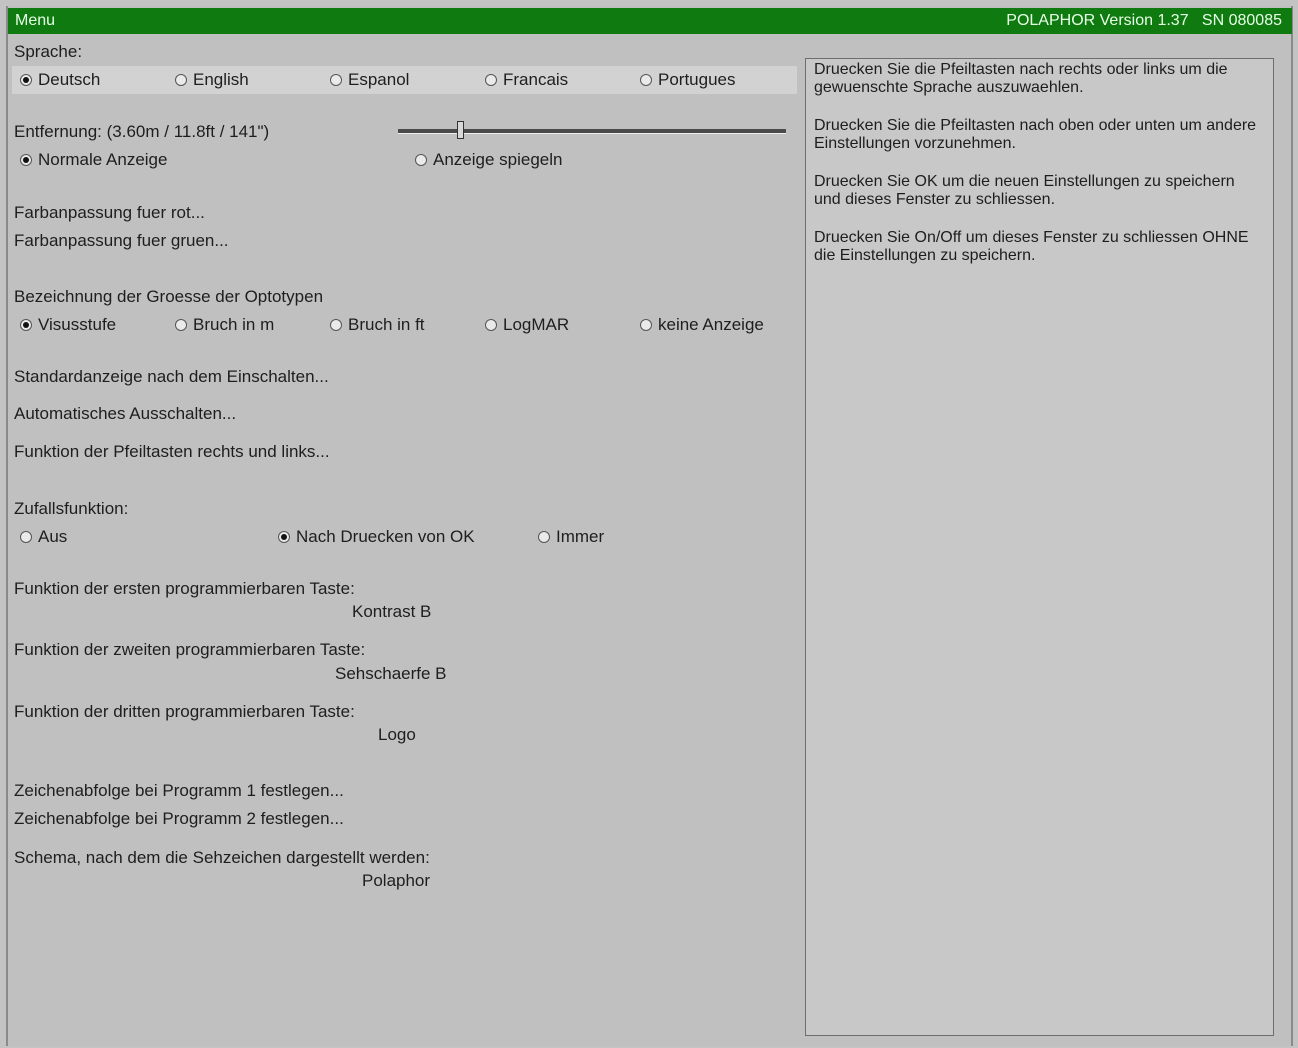 This screenshot has height=1048, width=1298. I want to click on prog-key-1-value: Kontrast B, so click(391, 612).